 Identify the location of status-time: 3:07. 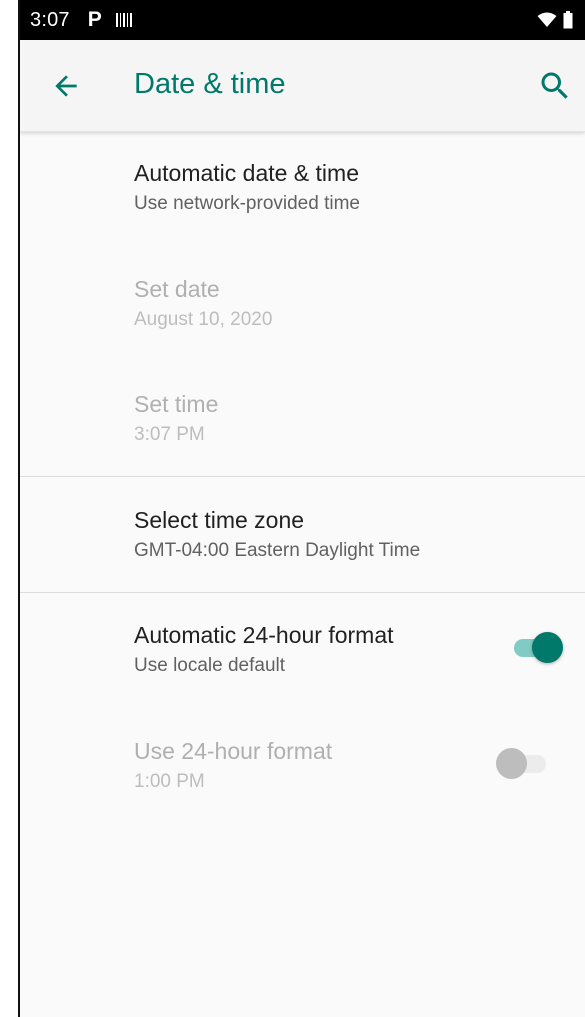
(50, 19).